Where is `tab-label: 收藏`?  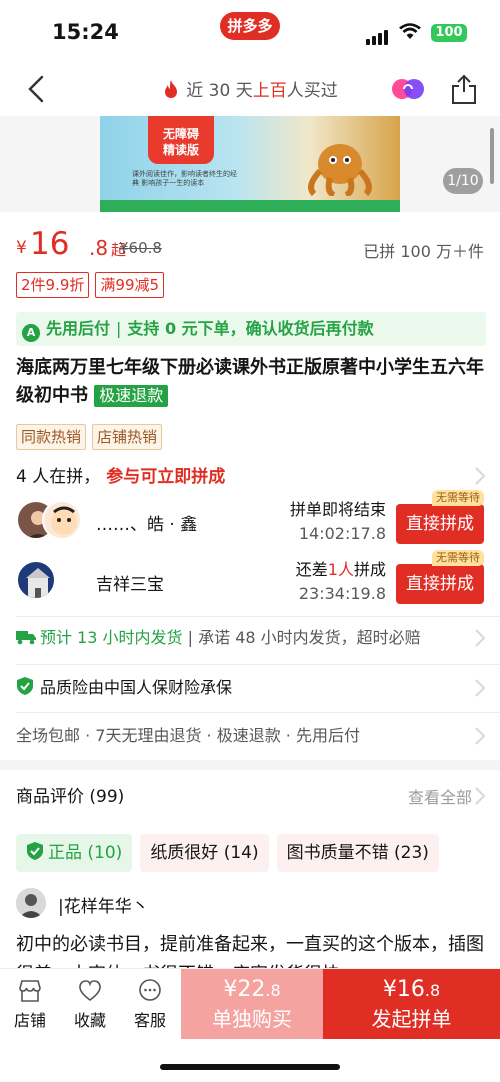 tab-label: 收藏 is located at coordinates (89, 1020).